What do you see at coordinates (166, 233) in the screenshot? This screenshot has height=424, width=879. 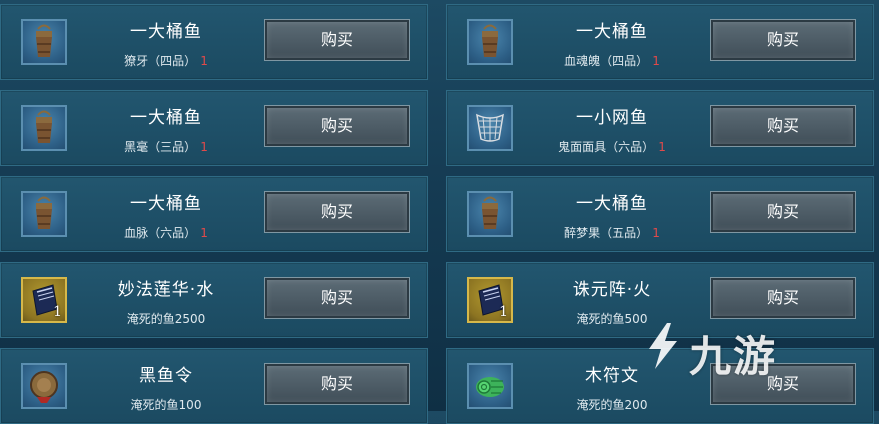 I see `item-cost: 血脉（六品） 1` at bounding box center [166, 233].